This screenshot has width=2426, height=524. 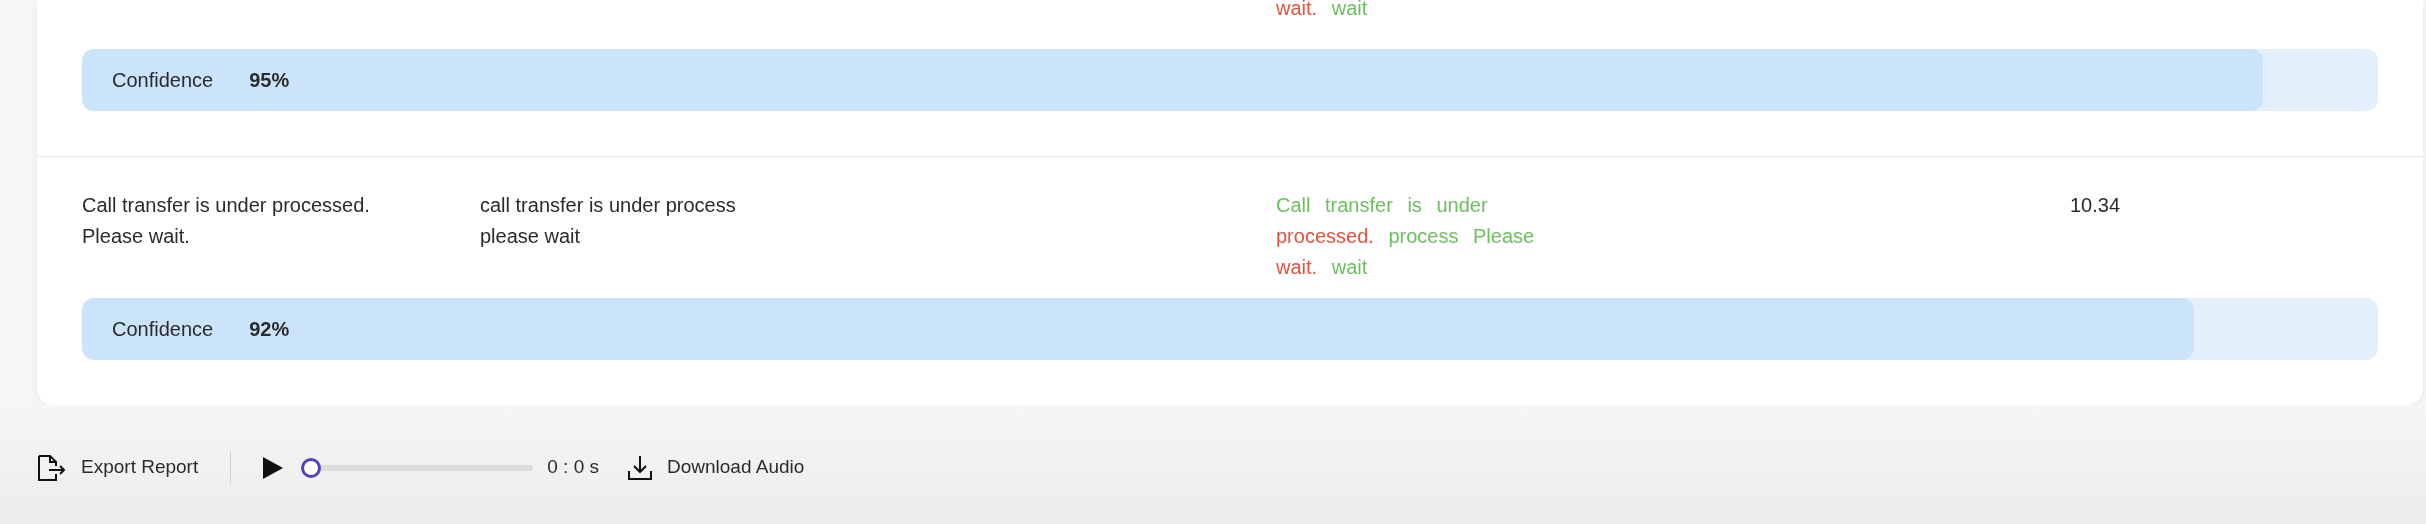 What do you see at coordinates (1462, 205) in the screenshot?
I see `diff-word: under` at bounding box center [1462, 205].